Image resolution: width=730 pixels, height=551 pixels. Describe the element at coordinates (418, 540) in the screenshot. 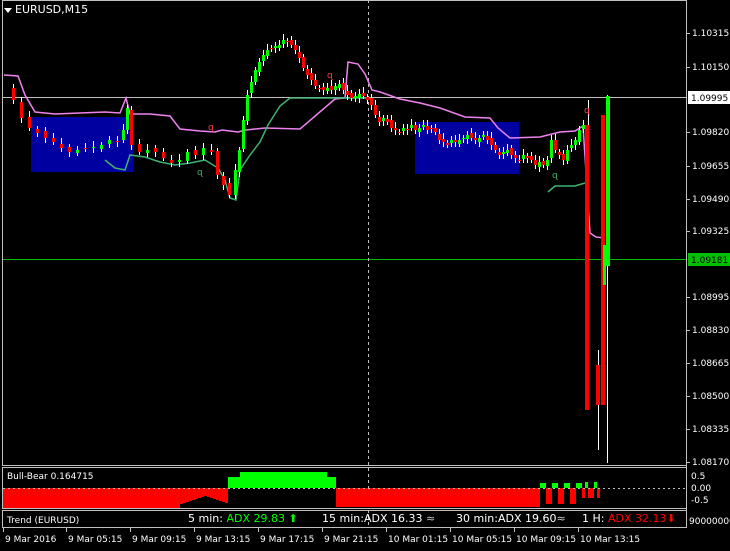

I see `time-tick-label: 10 Mar 01:15` at that location.